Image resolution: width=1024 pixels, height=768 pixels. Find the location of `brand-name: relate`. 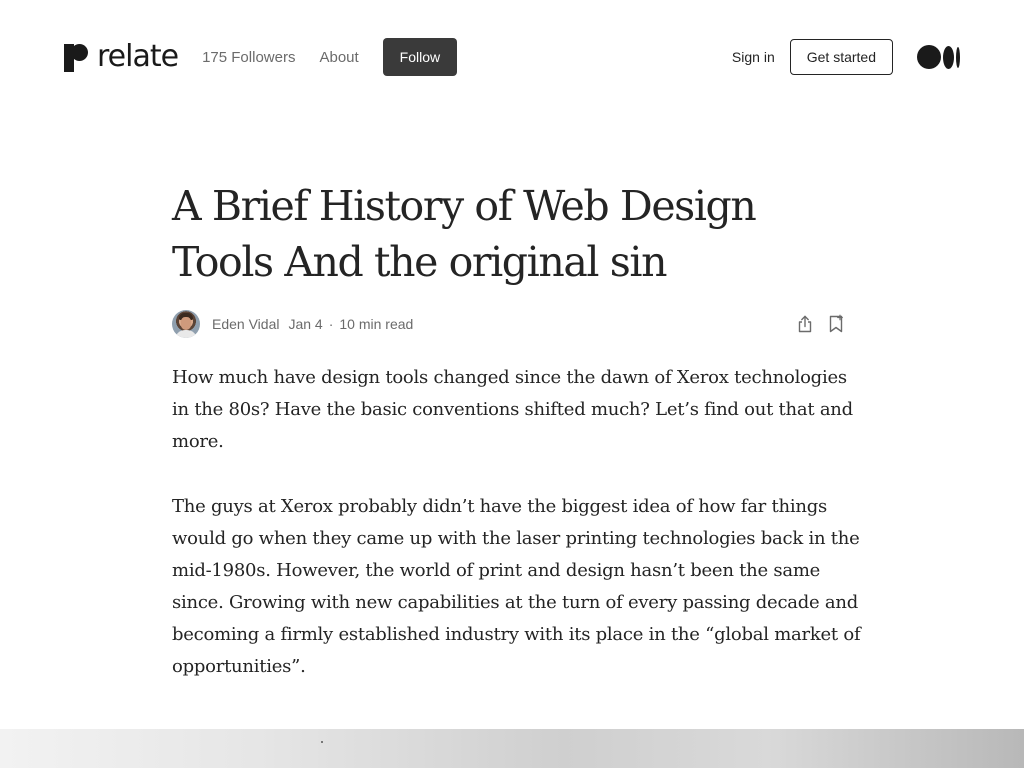

brand-name: relate is located at coordinates (138, 56).